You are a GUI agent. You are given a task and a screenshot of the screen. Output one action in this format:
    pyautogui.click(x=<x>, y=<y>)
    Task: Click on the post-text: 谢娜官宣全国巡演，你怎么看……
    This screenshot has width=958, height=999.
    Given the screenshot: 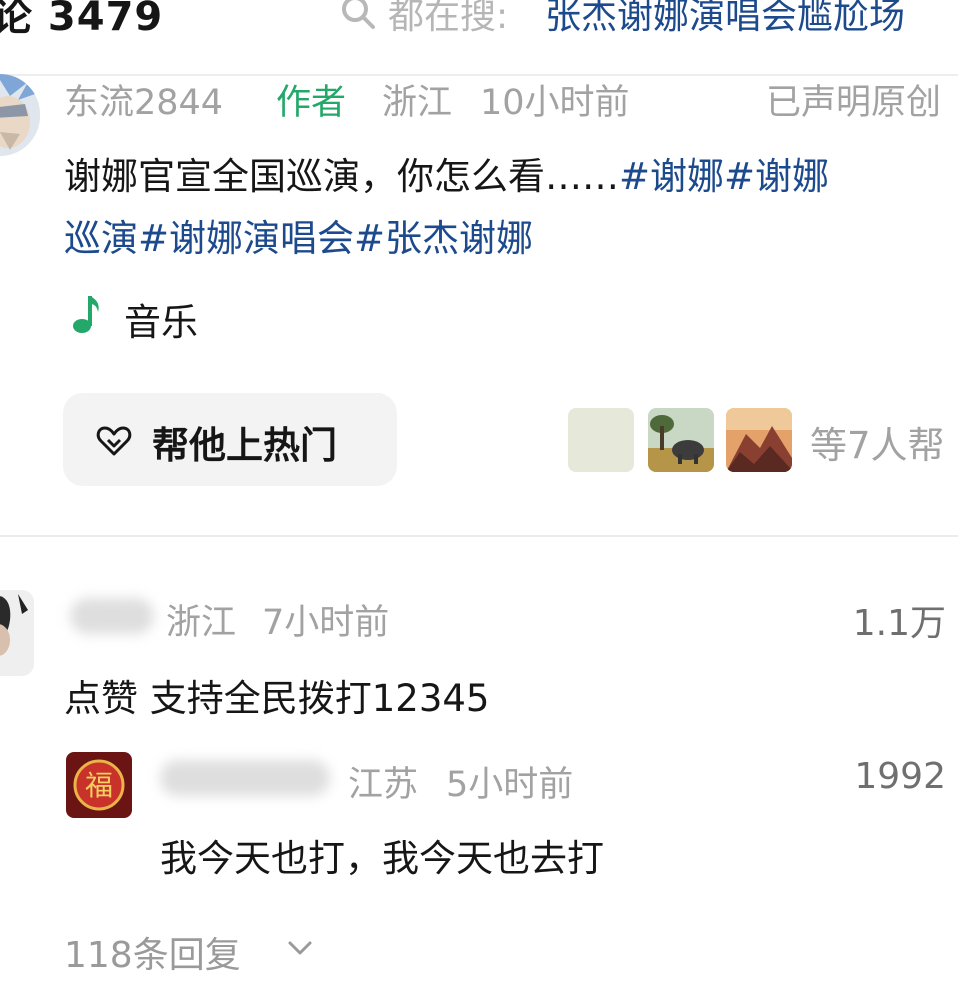 What is the action you would take?
    pyautogui.click(x=341, y=176)
    